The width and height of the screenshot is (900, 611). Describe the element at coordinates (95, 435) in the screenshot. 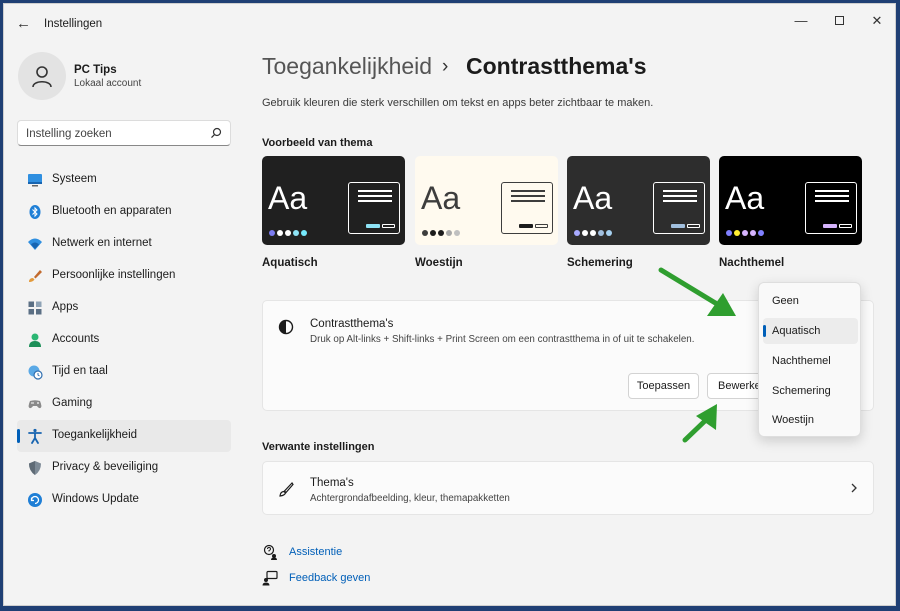

I see `sidebar-item-label: Toegankelijkheid` at that location.